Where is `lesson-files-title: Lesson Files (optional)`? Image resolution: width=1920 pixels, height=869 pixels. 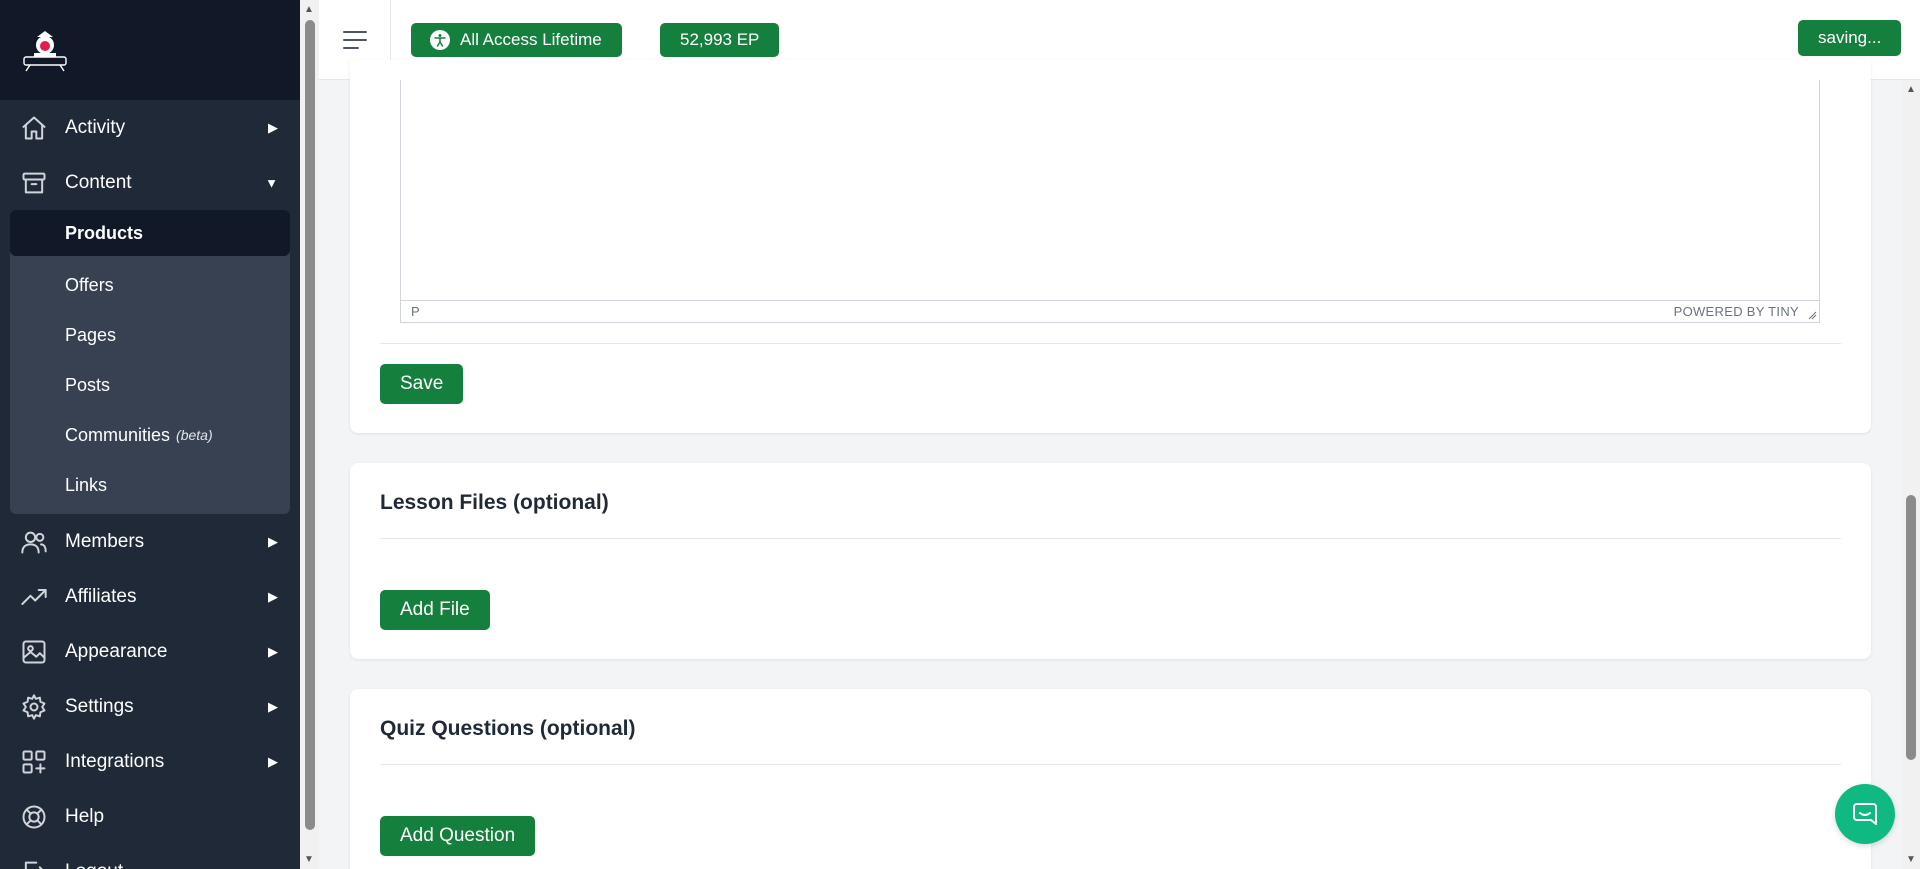 lesson-files-title: Lesson Files (optional) is located at coordinates (494, 502).